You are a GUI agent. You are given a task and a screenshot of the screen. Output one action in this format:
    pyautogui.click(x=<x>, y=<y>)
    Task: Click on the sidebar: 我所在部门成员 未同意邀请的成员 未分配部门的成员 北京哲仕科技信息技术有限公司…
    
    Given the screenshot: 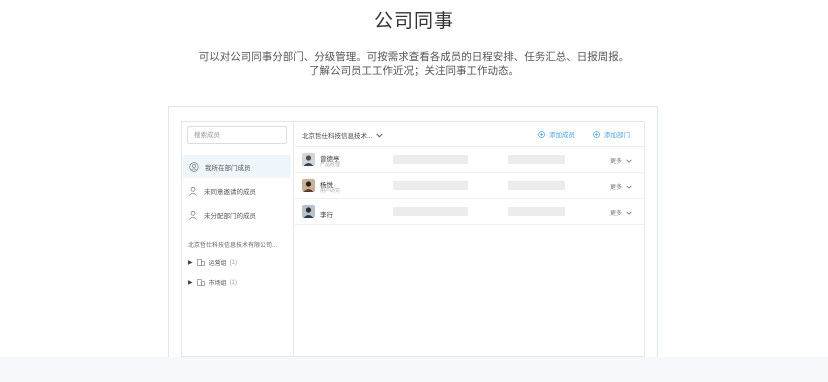 What is the action you would take?
    pyautogui.click(x=238, y=239)
    